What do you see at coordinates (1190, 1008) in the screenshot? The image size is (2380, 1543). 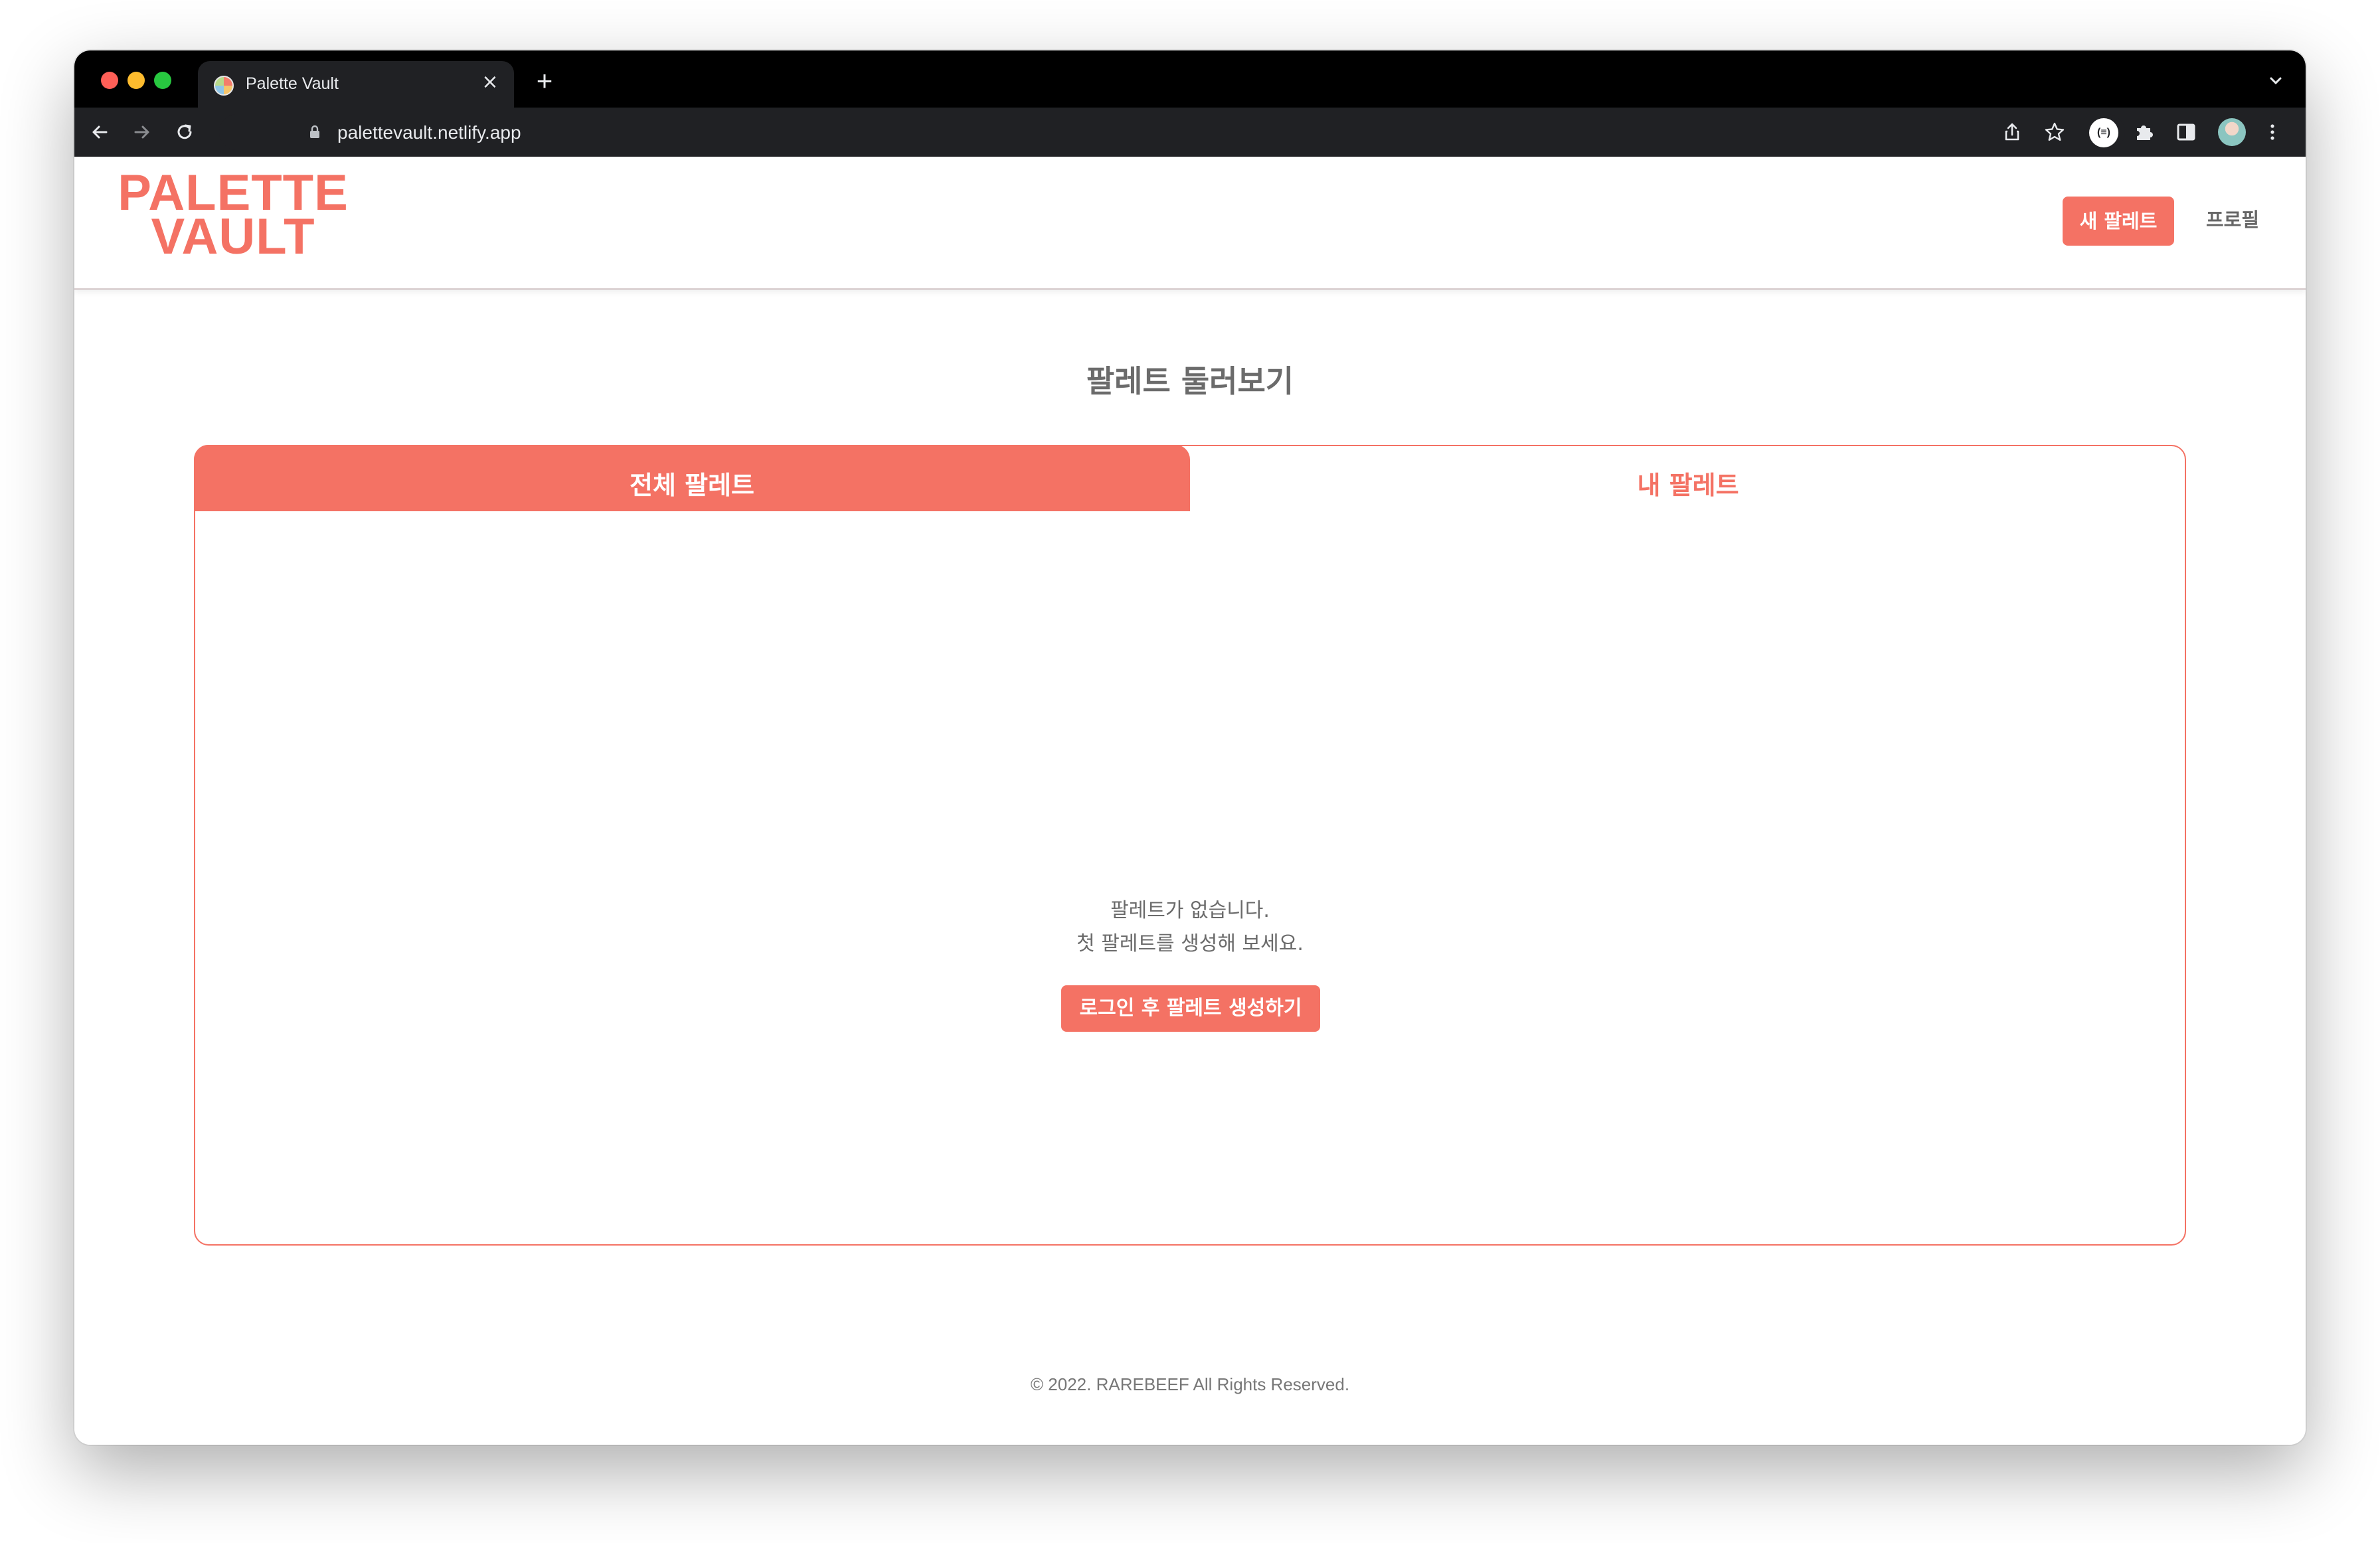 I see `login-create-palette-button: 로그인 후 팔레트 생성하기` at bounding box center [1190, 1008].